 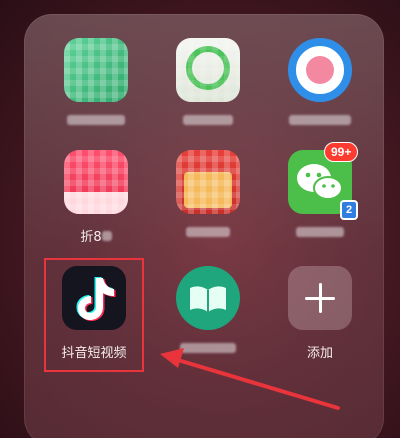 I want to click on app-label: 抖音短视频, so click(x=94, y=353).